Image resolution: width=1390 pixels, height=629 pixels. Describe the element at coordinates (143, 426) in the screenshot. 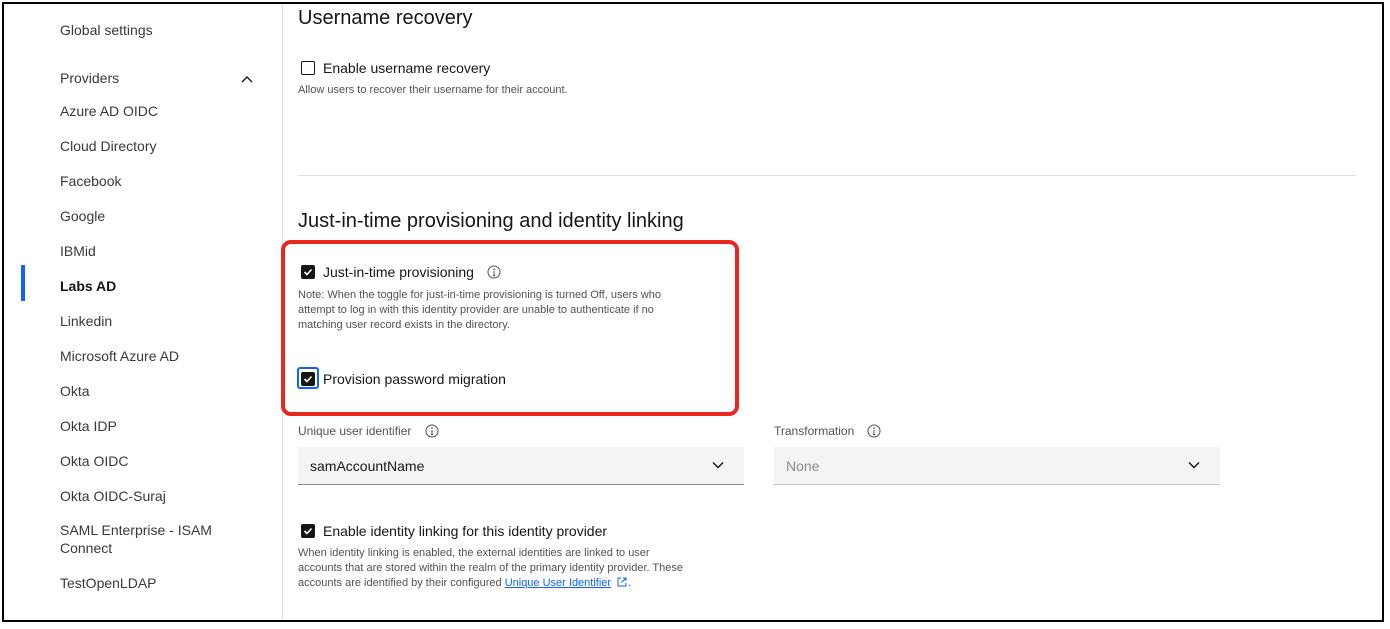

I see `sidebar-item-okta-idp: Okta IDP` at that location.